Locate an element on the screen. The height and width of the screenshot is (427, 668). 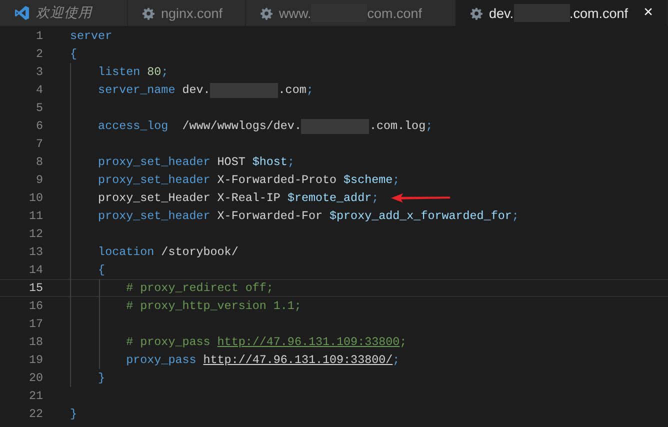
code-keyword: access_log is located at coordinates (132, 126).